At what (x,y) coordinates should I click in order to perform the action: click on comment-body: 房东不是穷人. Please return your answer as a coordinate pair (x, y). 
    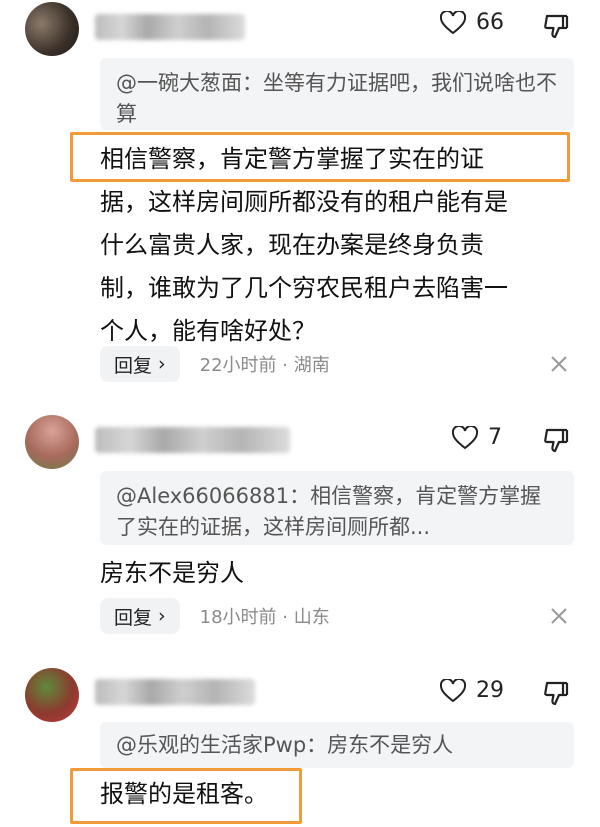
    Looking at the image, I should click on (337, 573).